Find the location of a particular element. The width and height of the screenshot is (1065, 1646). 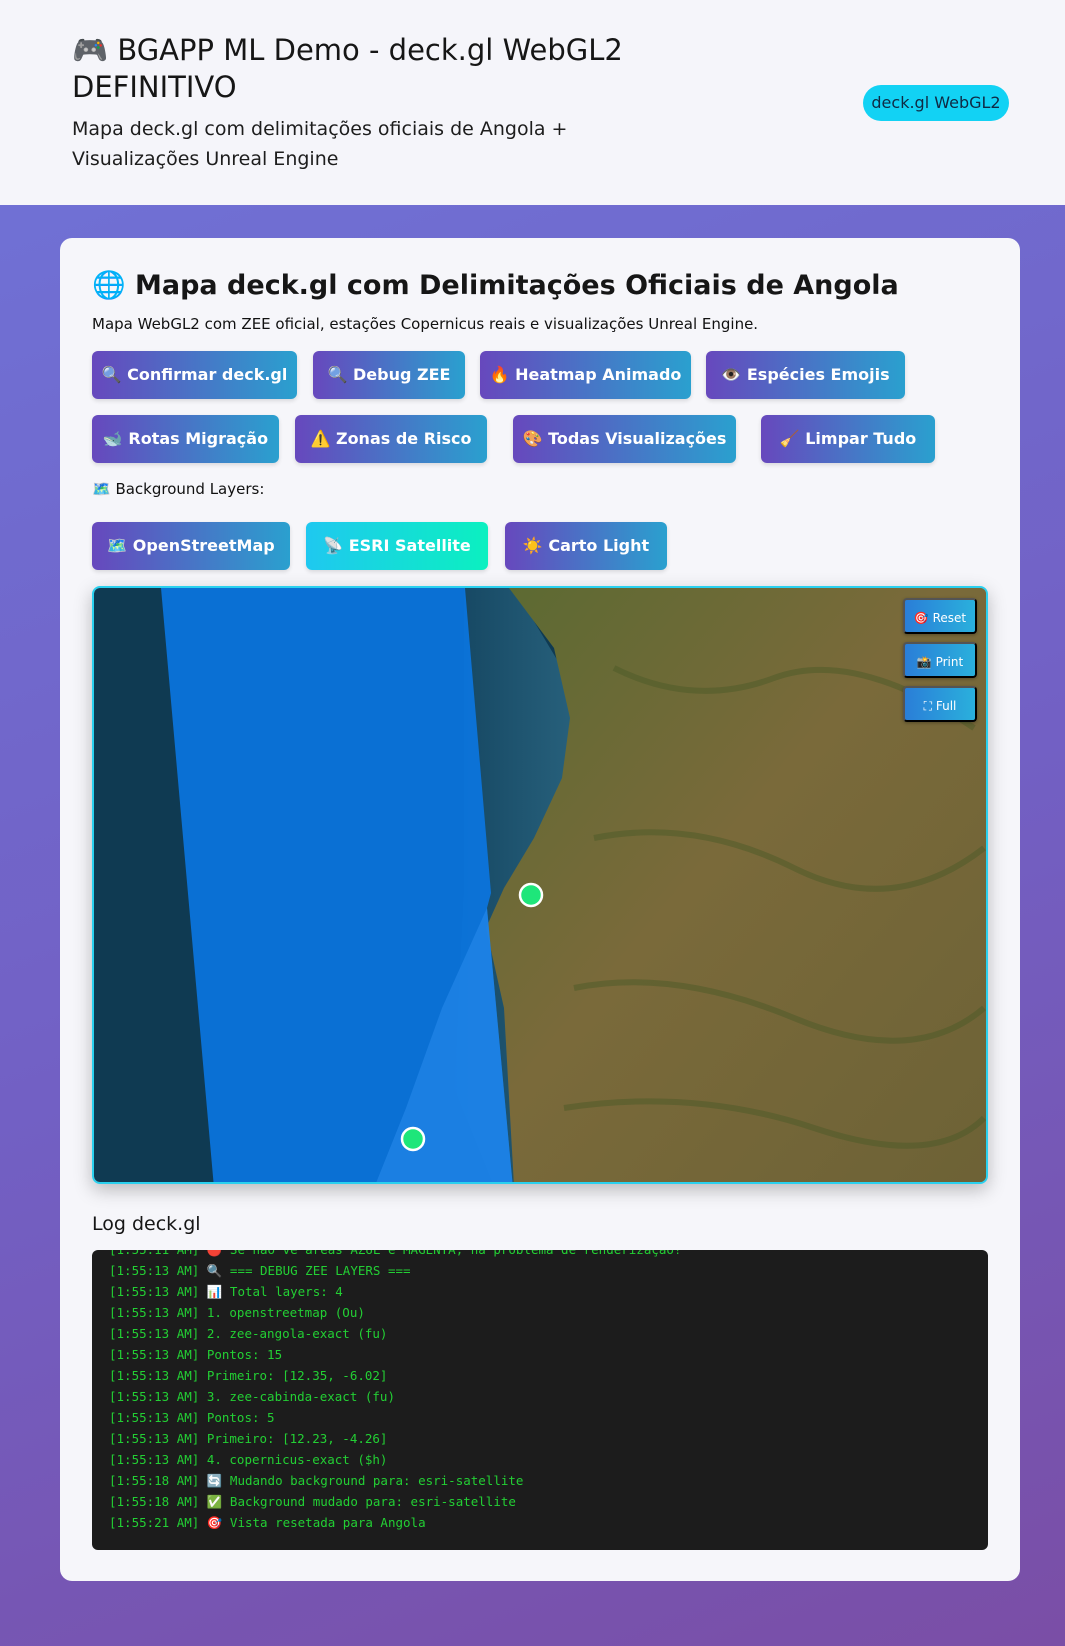

risk-zones-button: ⚠️ Zonas de Risco is located at coordinates (391, 439).